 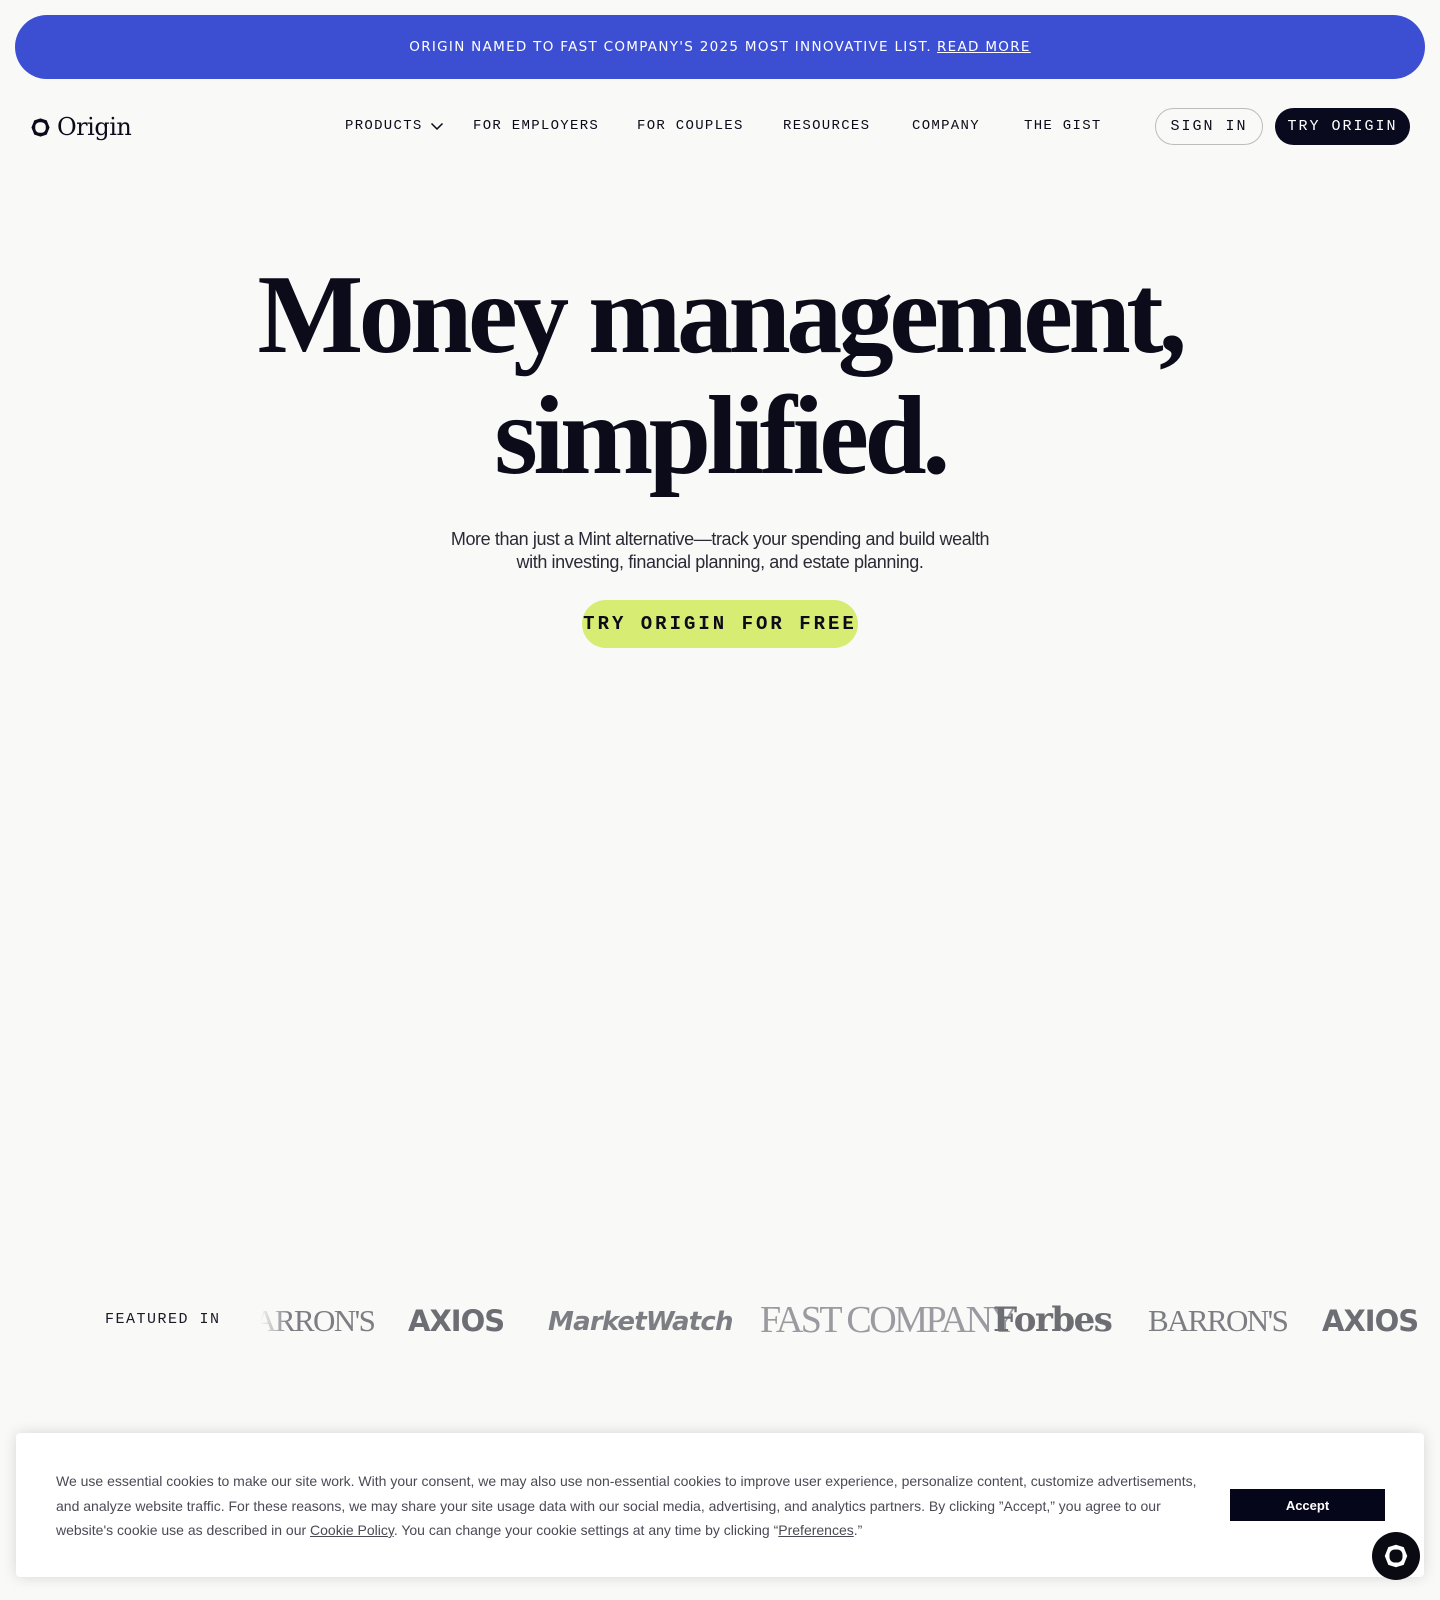 I want to click on nav-for-couples: FOR COUPLES, so click(x=690, y=126).